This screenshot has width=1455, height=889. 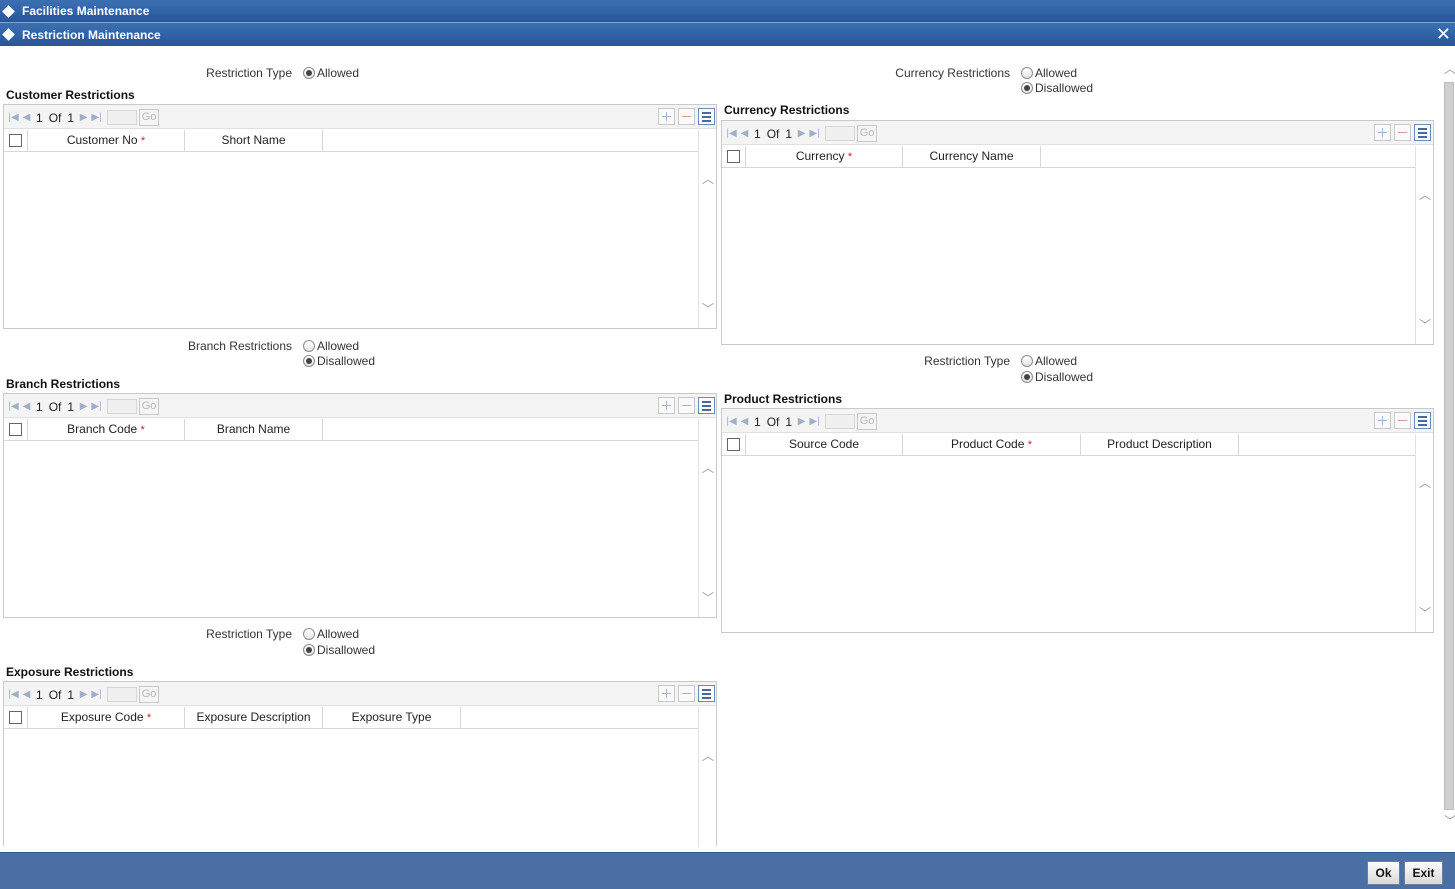 I want to click on column-header-exposure-code: Exposure Code *, so click(x=106, y=718).